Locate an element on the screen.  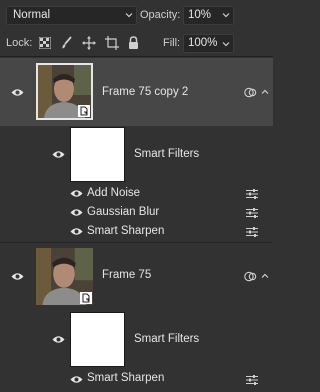
layer-options-bar: Normal Opacity: 10% is located at coordinates (136, 15).